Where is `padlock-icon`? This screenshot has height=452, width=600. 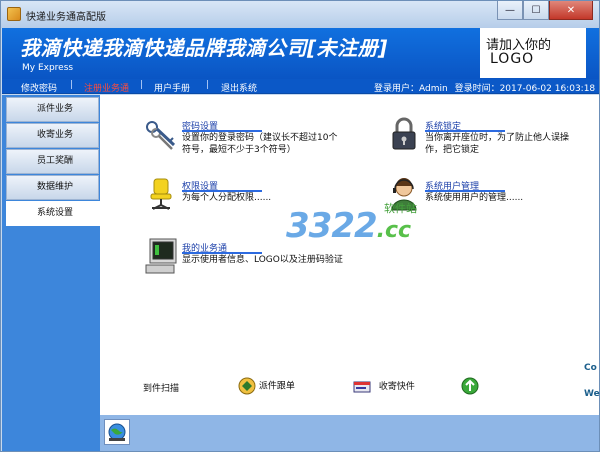
padlock-icon is located at coordinates (404, 133).